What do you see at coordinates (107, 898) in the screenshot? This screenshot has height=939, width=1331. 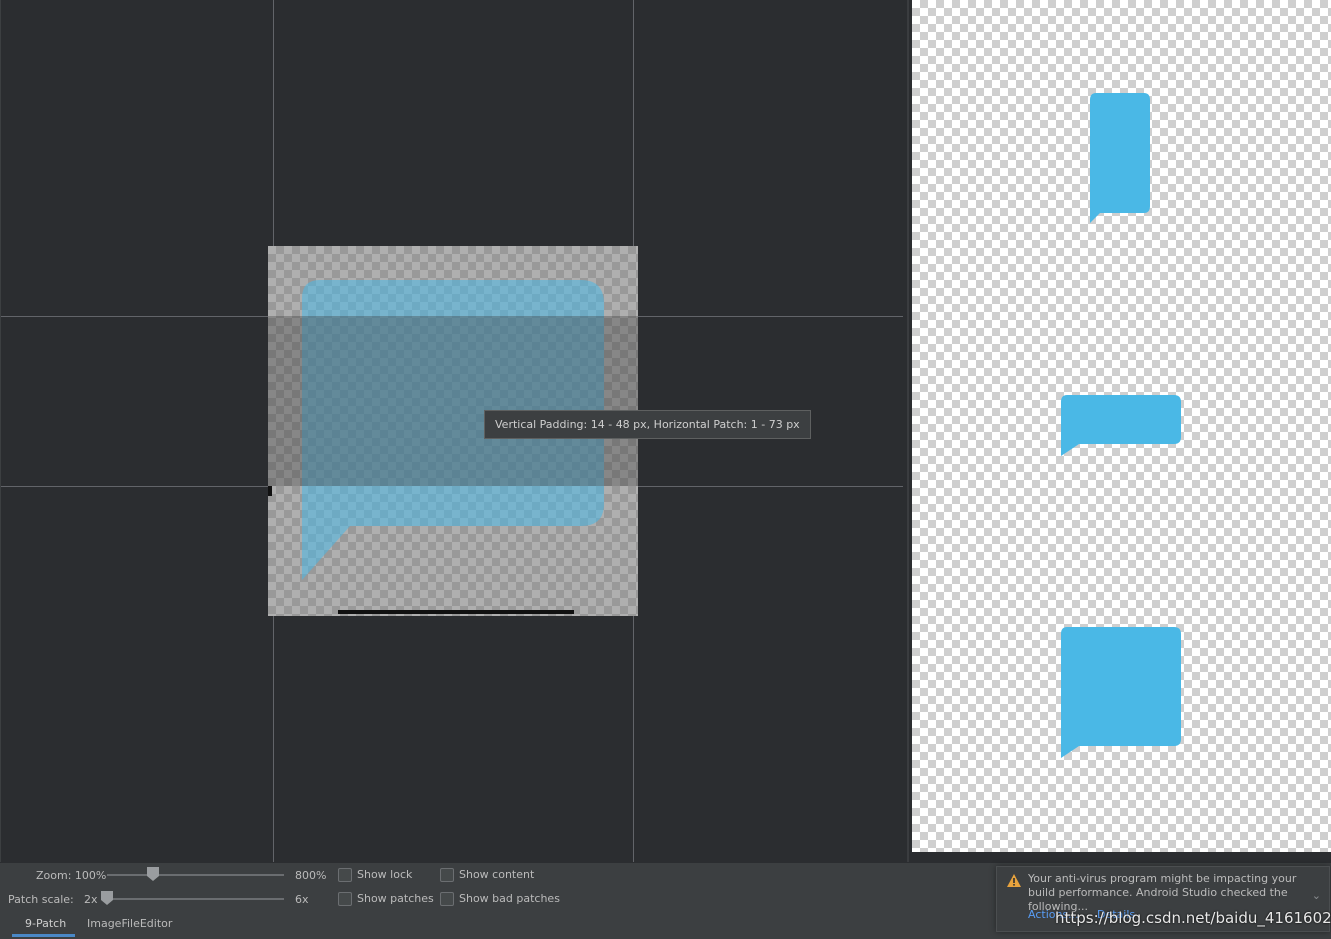 I see `patch-scale-slider-thumb` at bounding box center [107, 898].